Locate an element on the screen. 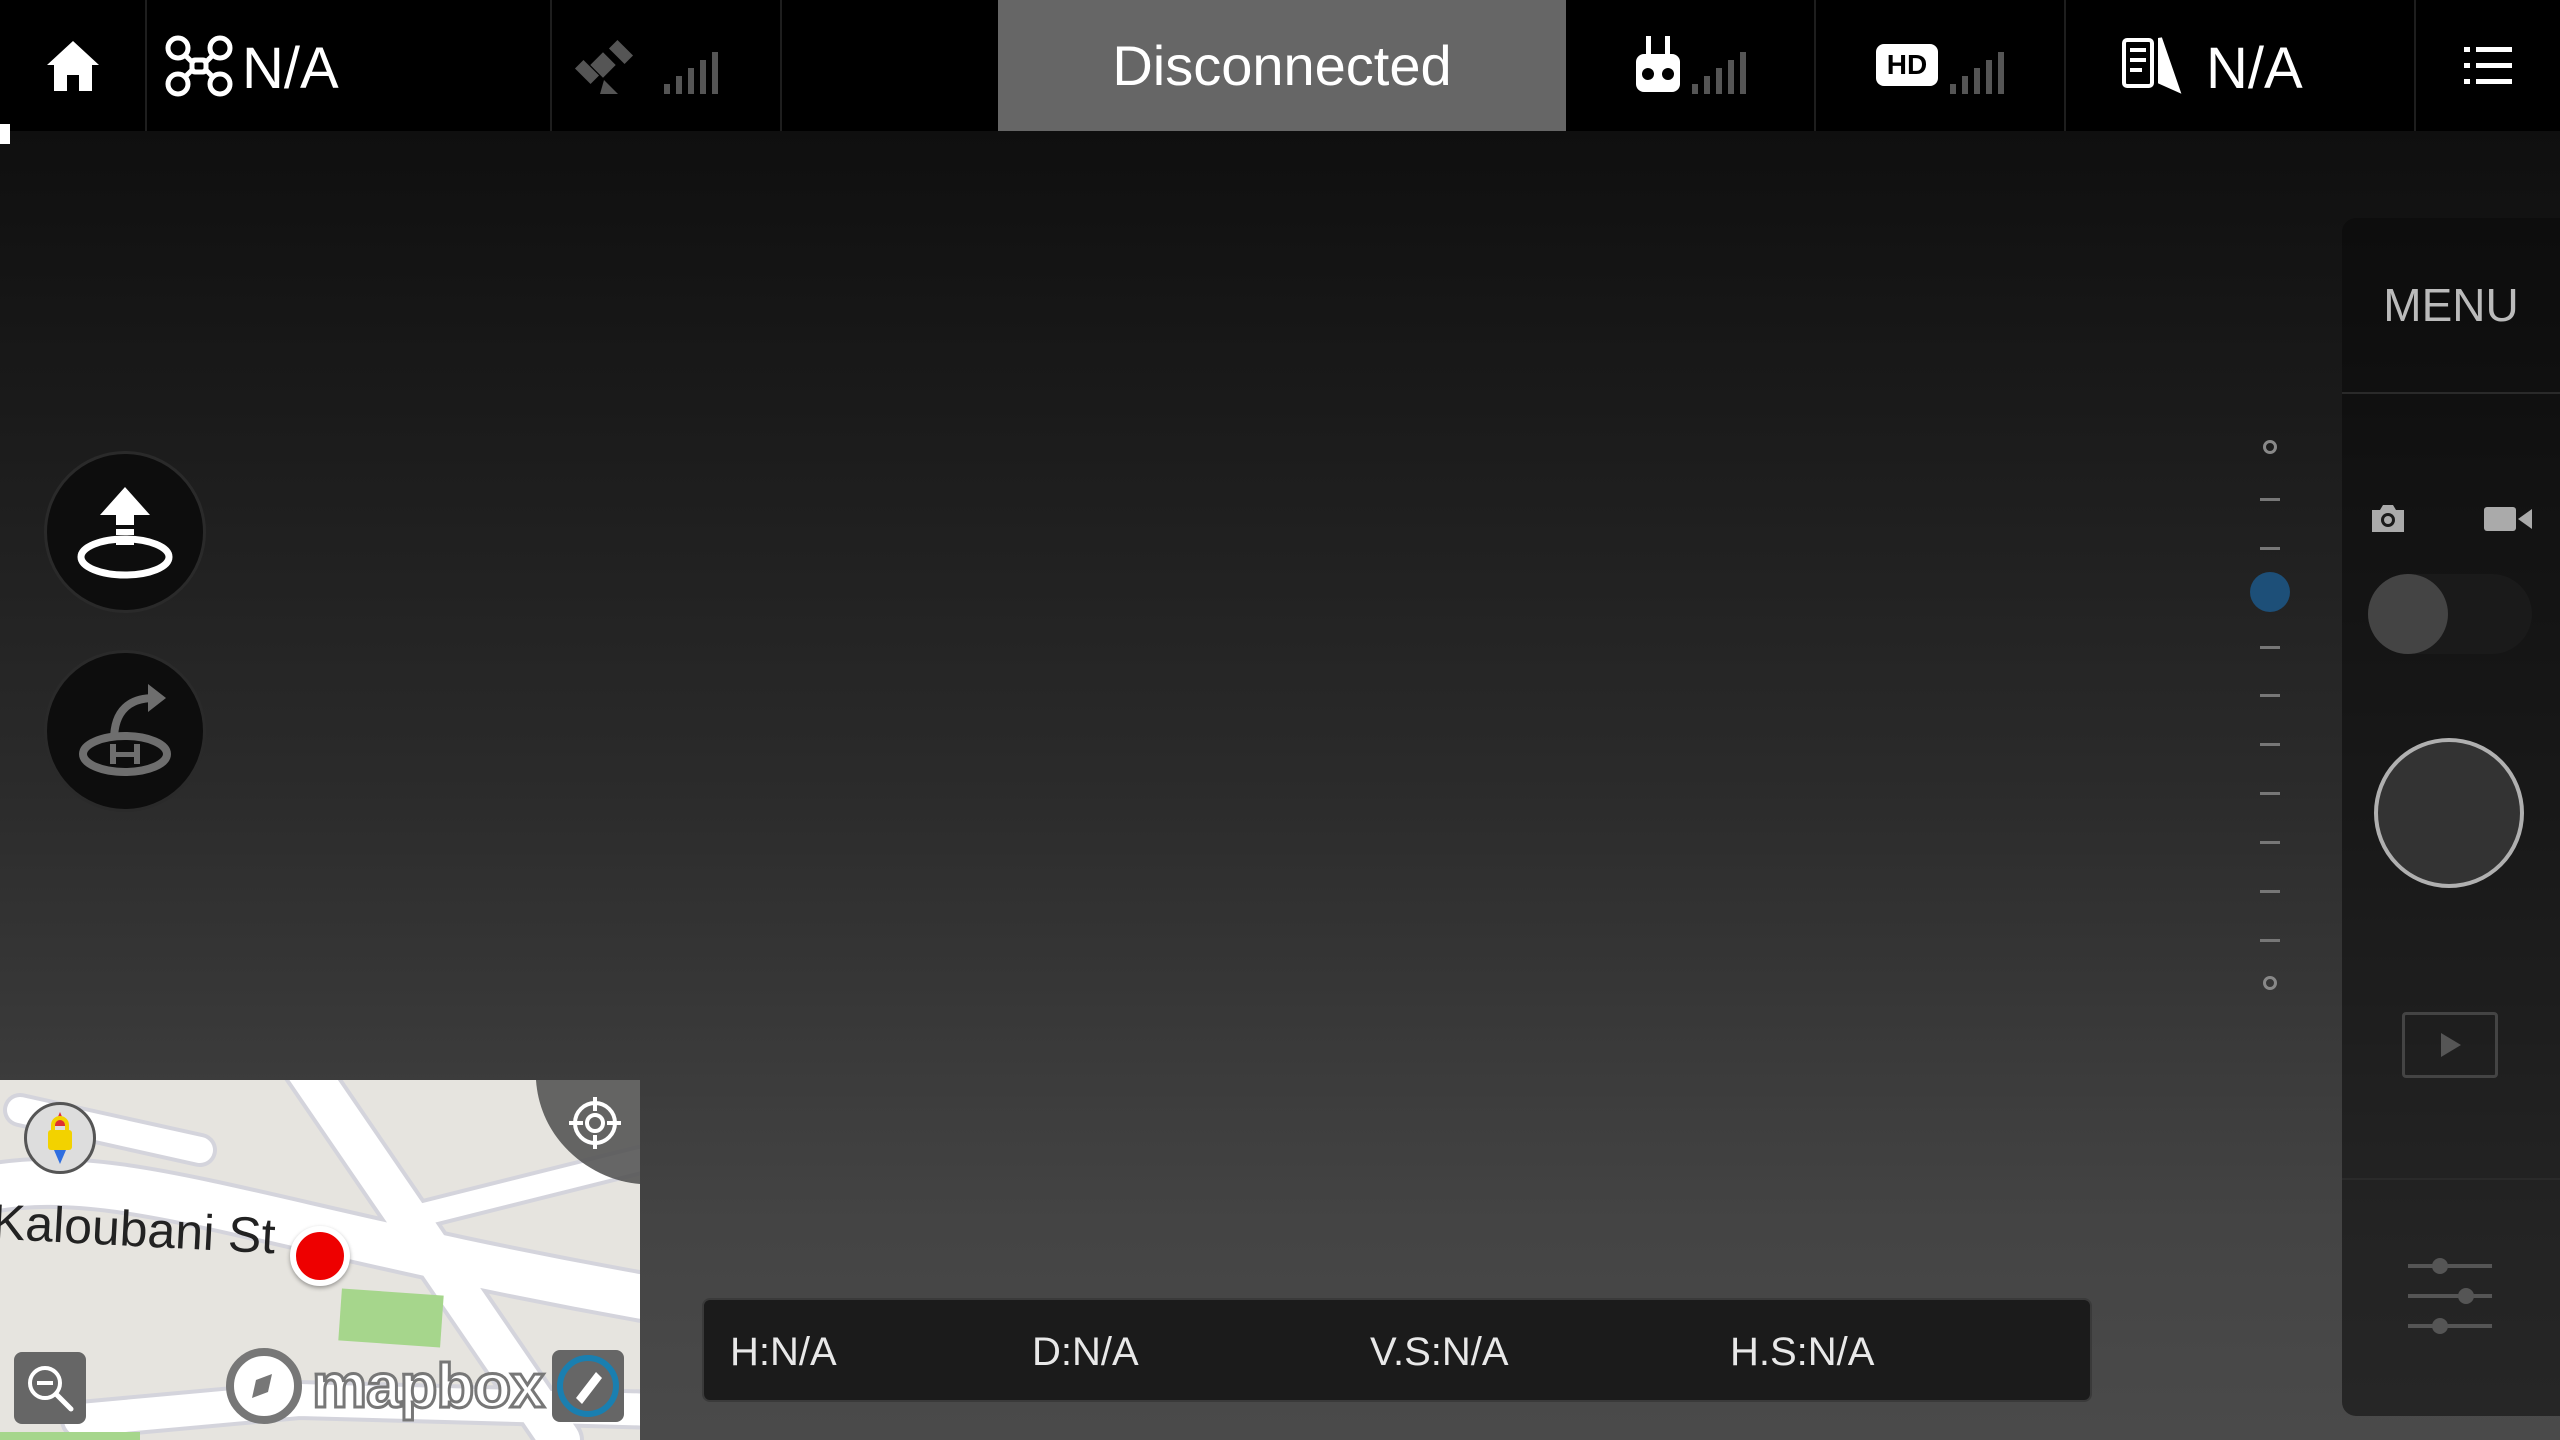 The image size is (2560, 1440). takeoff-button is located at coordinates (125, 532).